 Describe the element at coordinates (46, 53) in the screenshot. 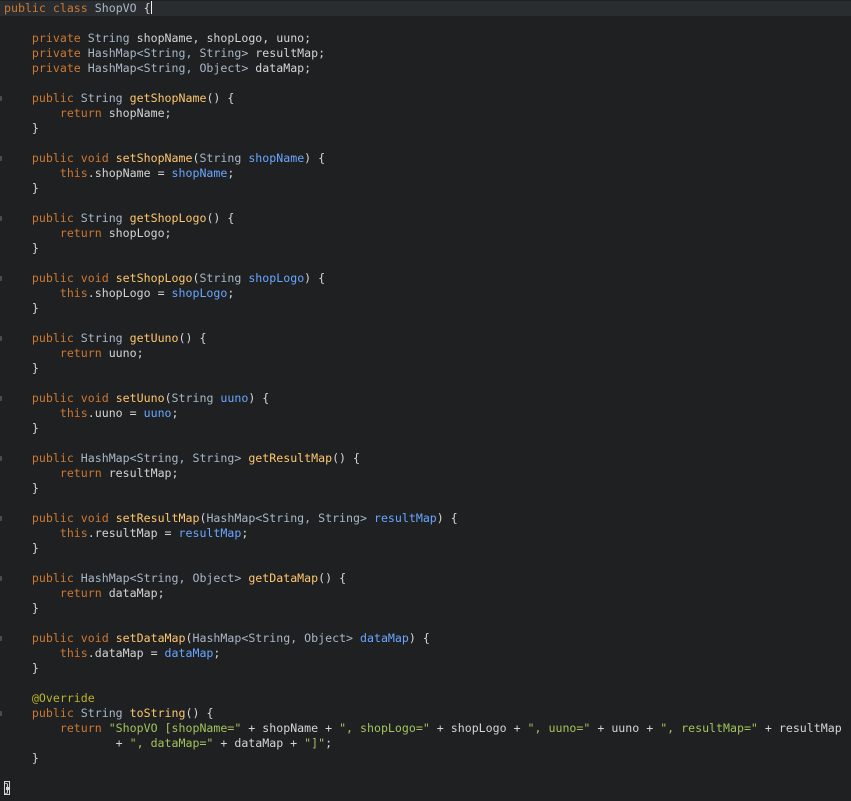

I see `code-token: private` at that location.